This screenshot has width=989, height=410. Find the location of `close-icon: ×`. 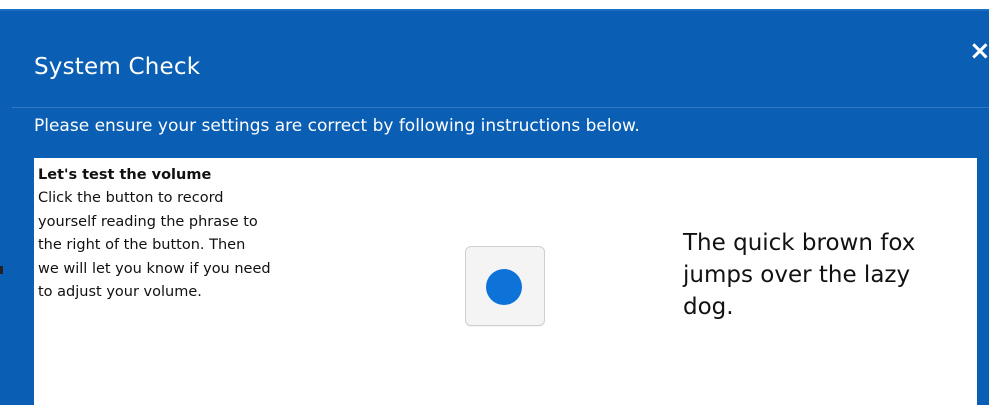

close-icon: × is located at coordinates (979, 51).